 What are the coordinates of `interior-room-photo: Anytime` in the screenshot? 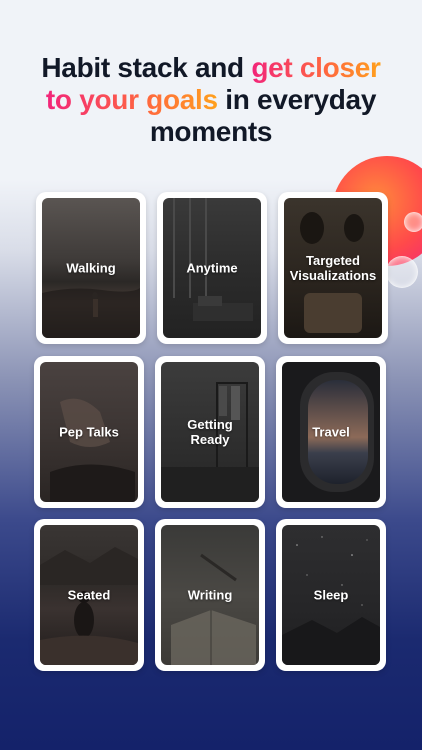 It's located at (212, 268).